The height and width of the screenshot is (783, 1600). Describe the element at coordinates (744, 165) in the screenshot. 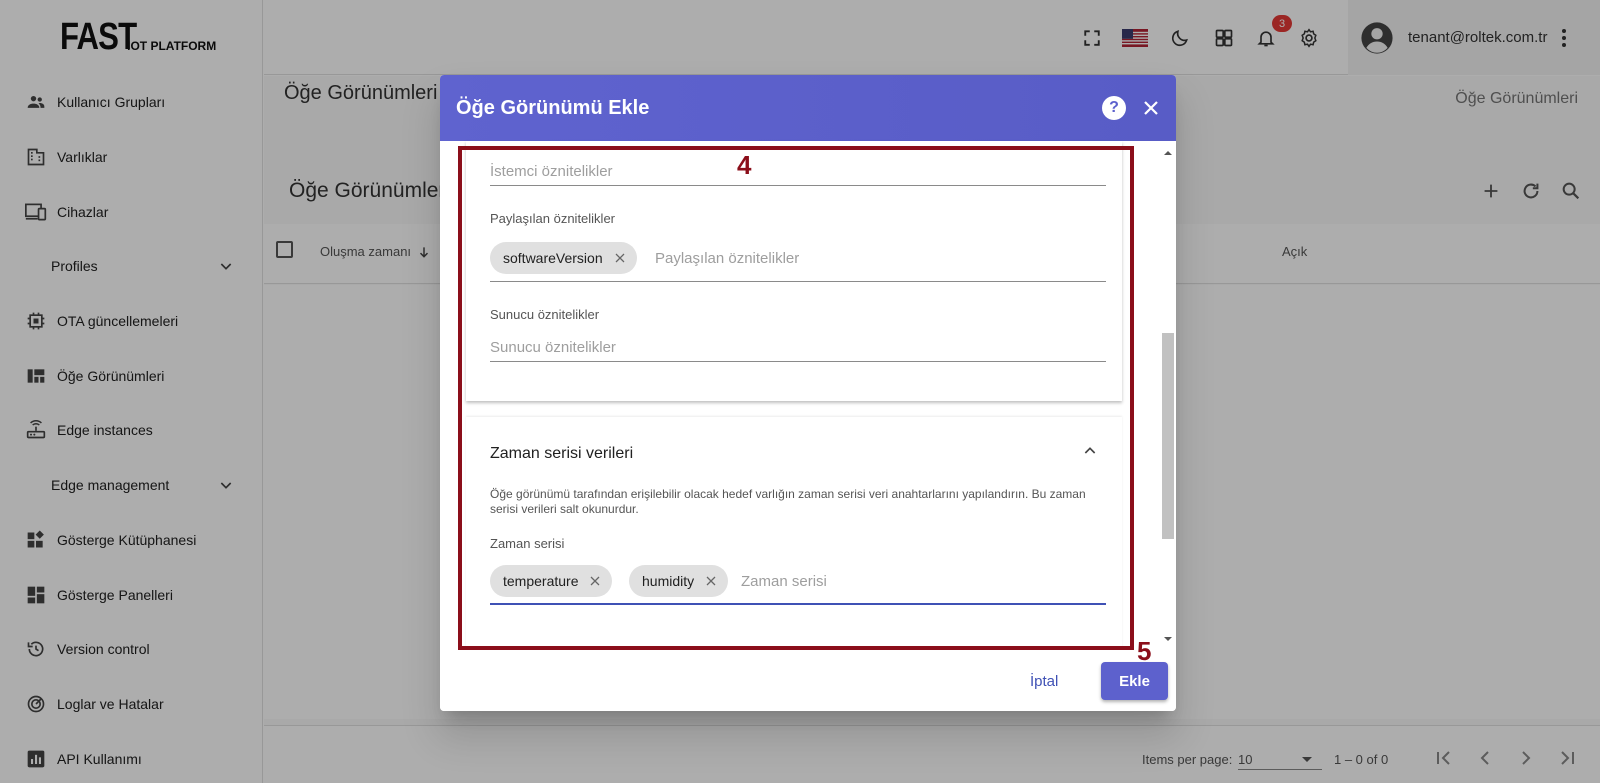

I see `annotation-step-4: 4` at that location.